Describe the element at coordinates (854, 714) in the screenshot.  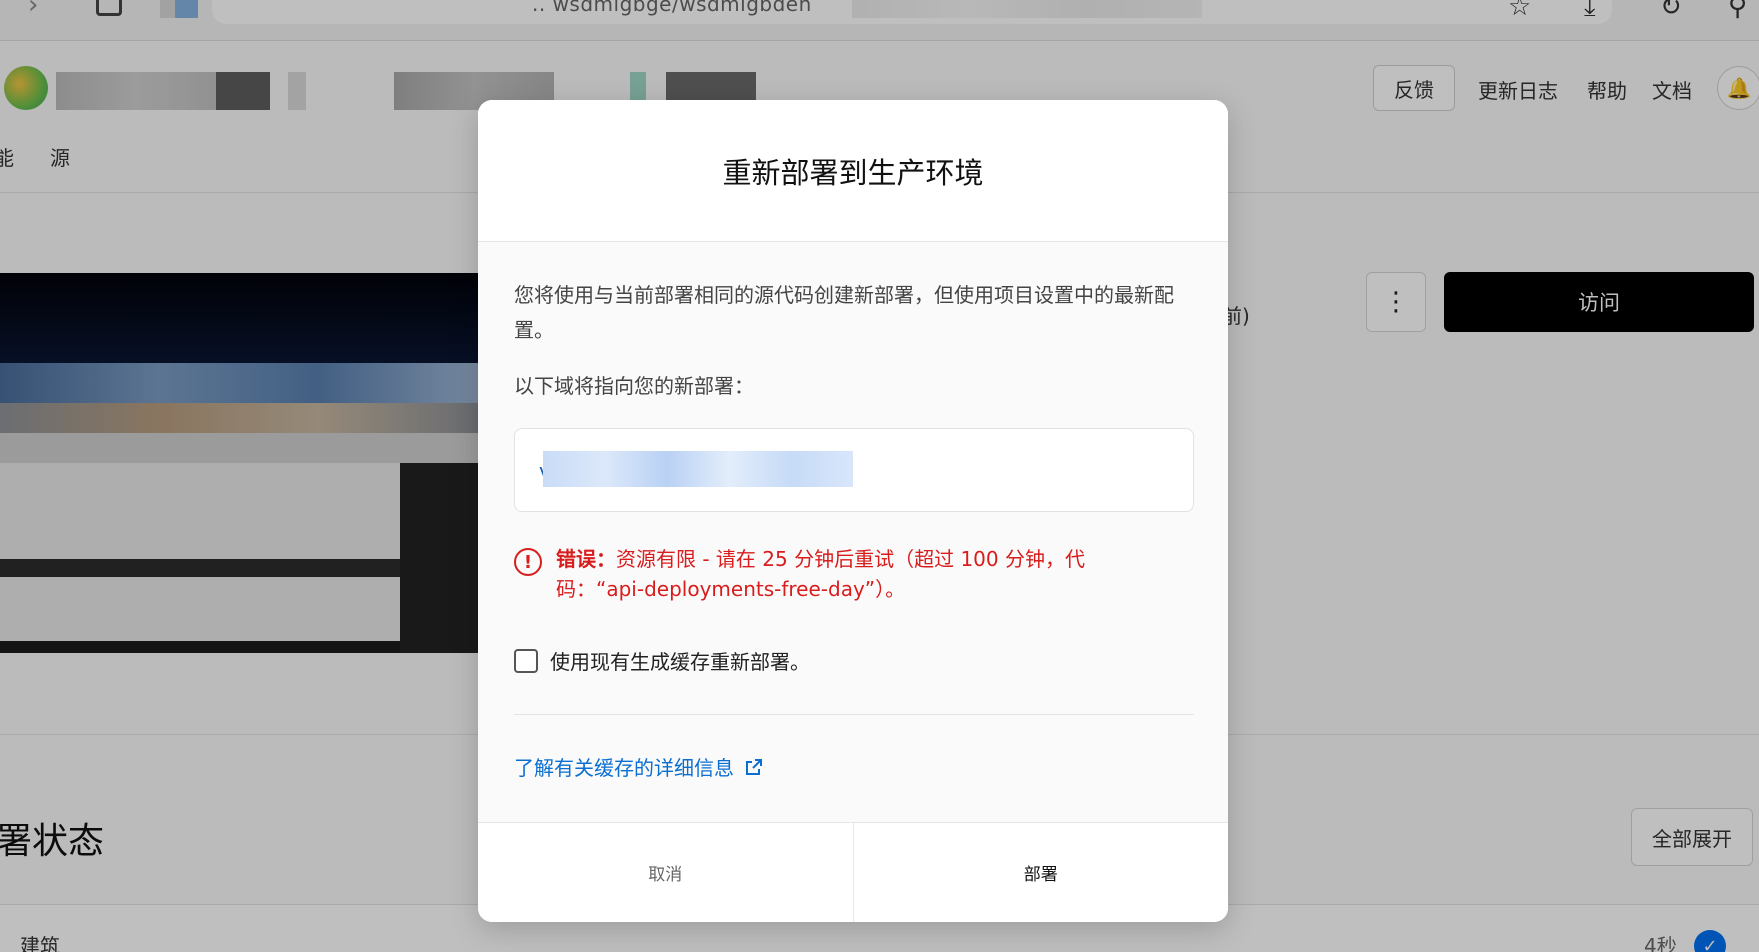
I see `dialog-divider` at that location.